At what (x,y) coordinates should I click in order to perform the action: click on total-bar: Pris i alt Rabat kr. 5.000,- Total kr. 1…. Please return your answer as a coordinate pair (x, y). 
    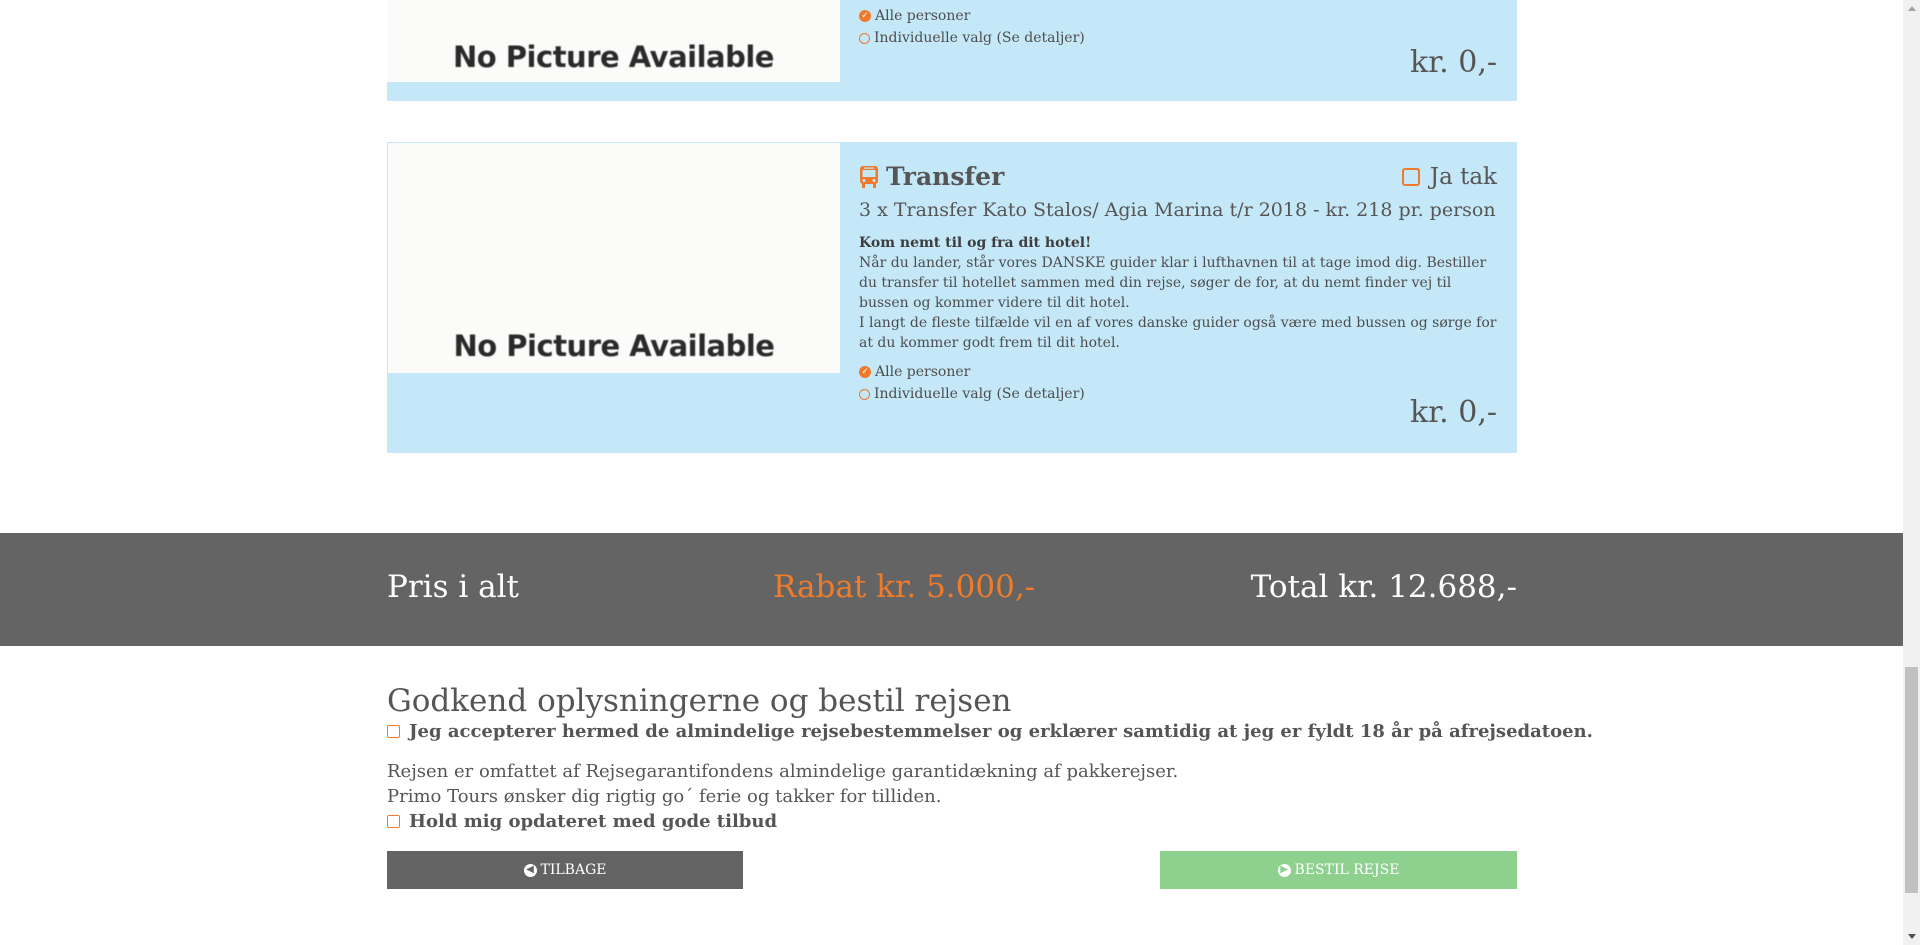
    Looking at the image, I should click on (951, 589).